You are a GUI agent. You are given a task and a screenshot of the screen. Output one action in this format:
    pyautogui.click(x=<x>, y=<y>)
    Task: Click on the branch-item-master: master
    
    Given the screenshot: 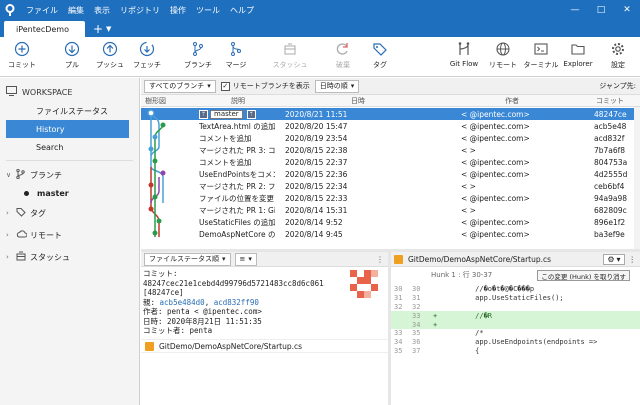 What is the action you would take?
    pyautogui.click(x=69, y=193)
    